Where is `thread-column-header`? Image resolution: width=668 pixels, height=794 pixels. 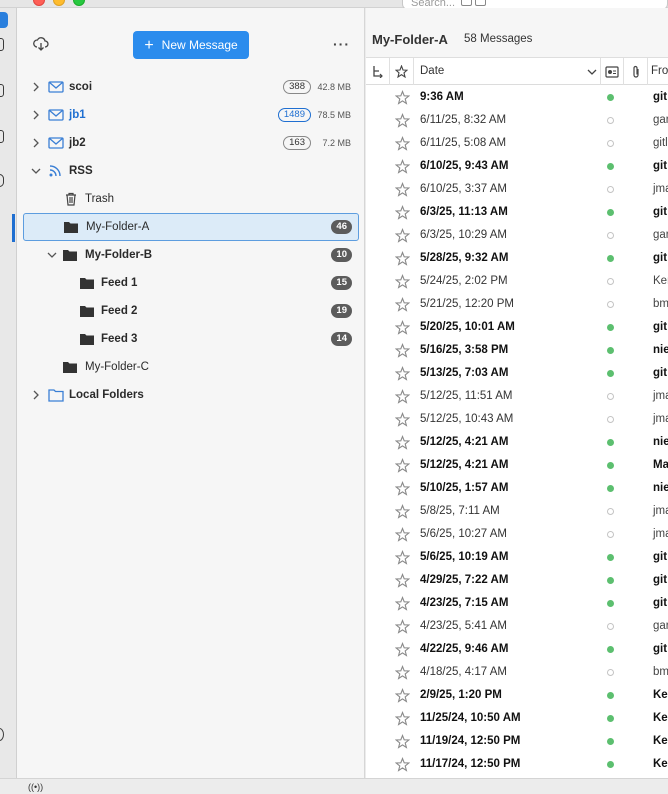
thread-column-header is located at coordinates (378, 71).